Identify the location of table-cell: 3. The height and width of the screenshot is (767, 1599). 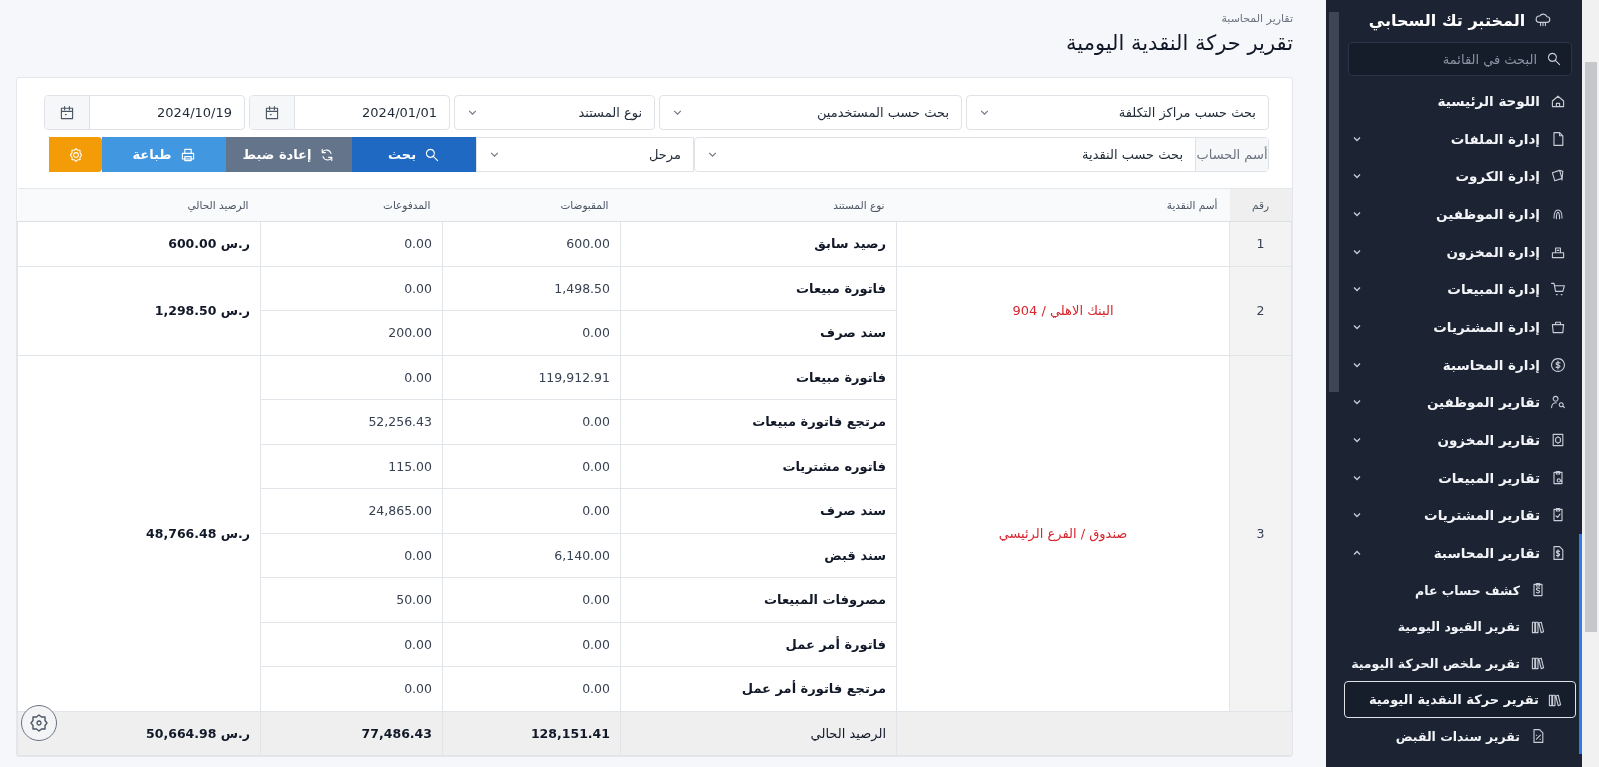
(1260, 533).